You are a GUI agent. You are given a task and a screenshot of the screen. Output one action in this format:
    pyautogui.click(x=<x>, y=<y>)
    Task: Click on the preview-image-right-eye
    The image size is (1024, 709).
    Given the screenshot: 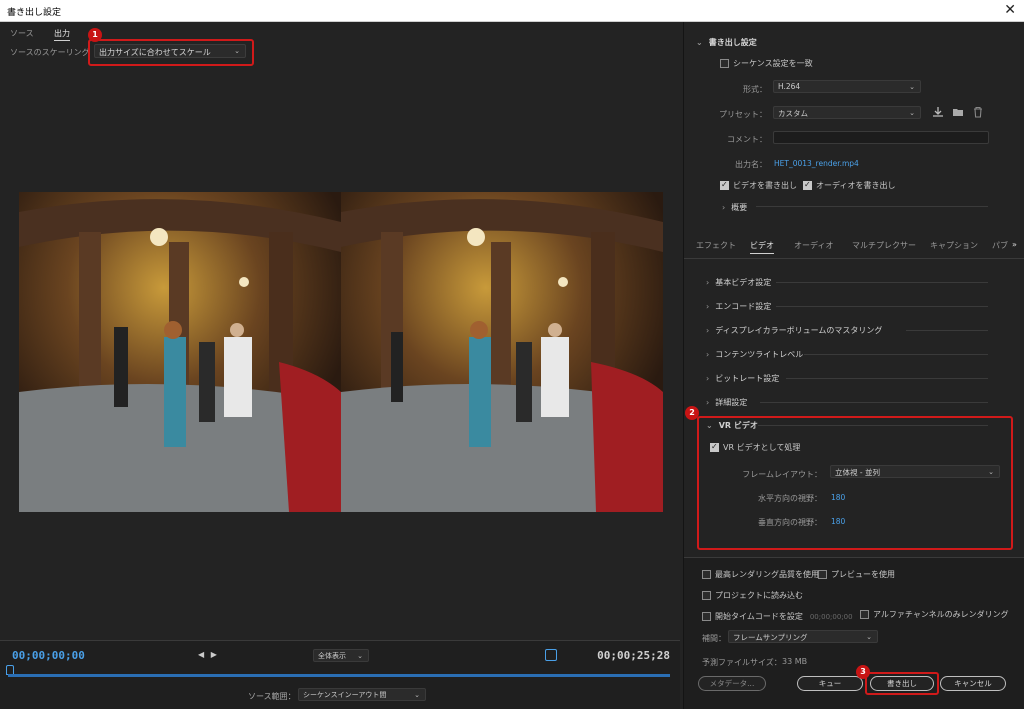 What is the action you would take?
    pyautogui.click(x=502, y=352)
    